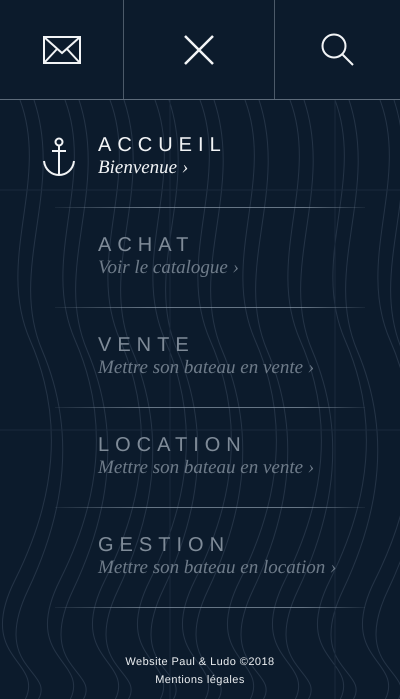 The height and width of the screenshot is (699, 400). What do you see at coordinates (162, 145) in the screenshot?
I see `menu-title: ACCUEIL` at bounding box center [162, 145].